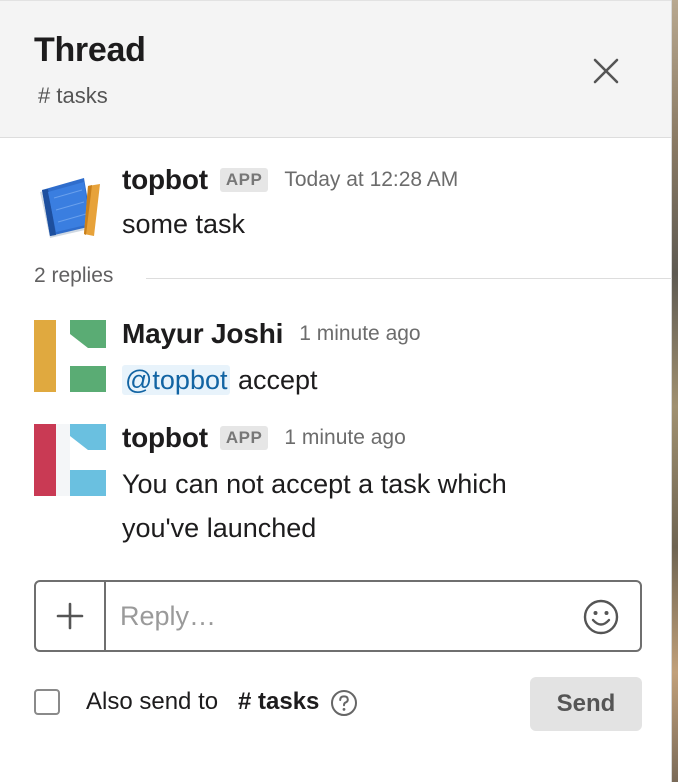 The image size is (678, 782). I want to click on divider-line, so click(409, 278).